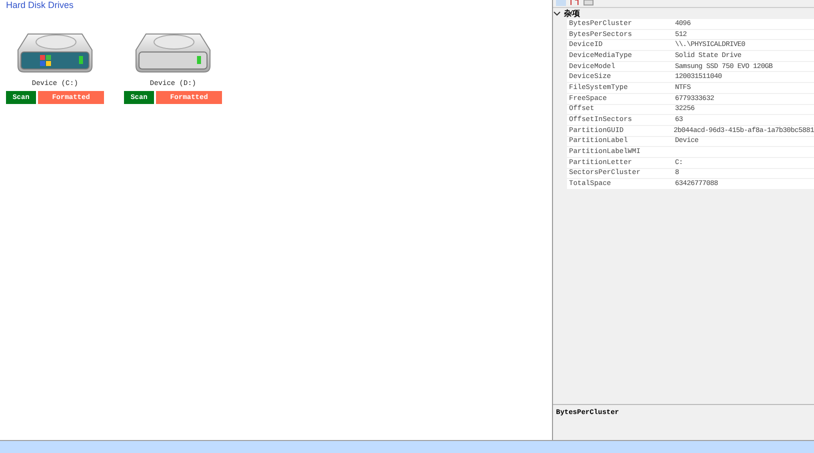 This screenshot has width=814, height=453. I want to click on category-label: 杂项, so click(572, 13).